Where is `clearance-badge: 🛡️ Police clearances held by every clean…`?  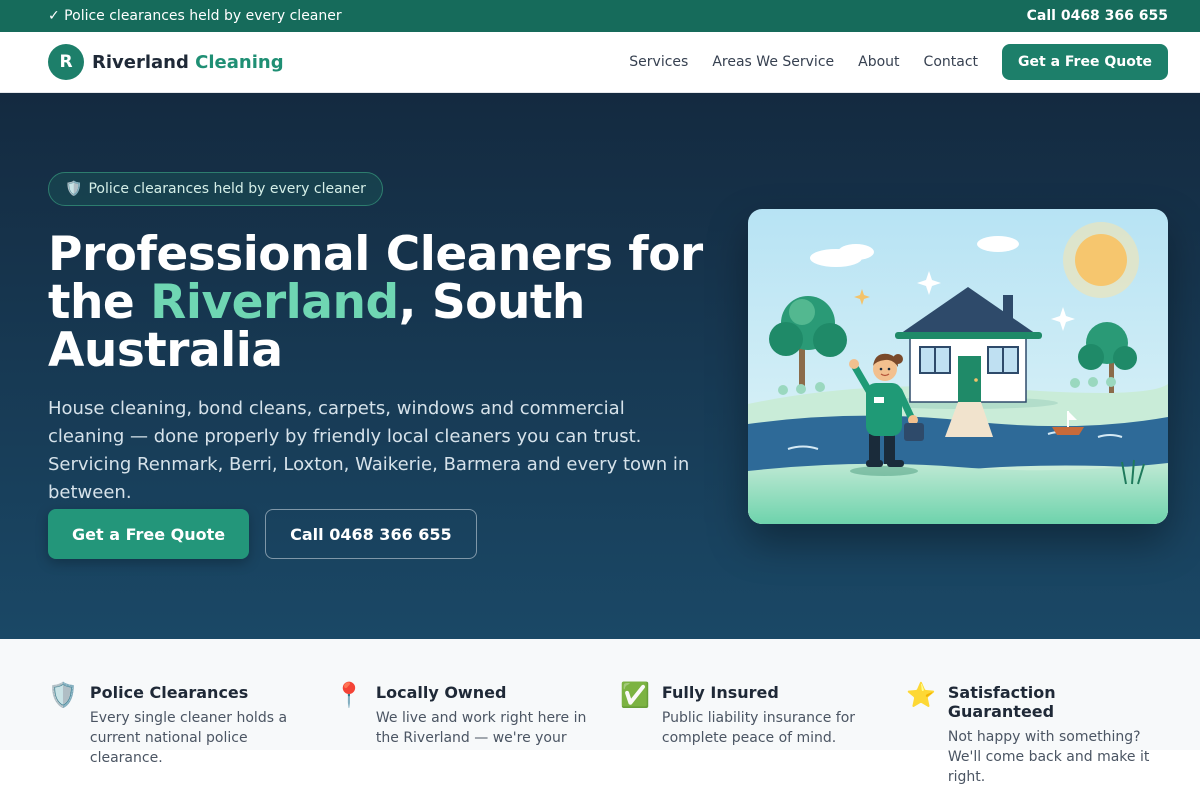 clearance-badge: 🛡️ Police clearances held by every clean… is located at coordinates (215, 189).